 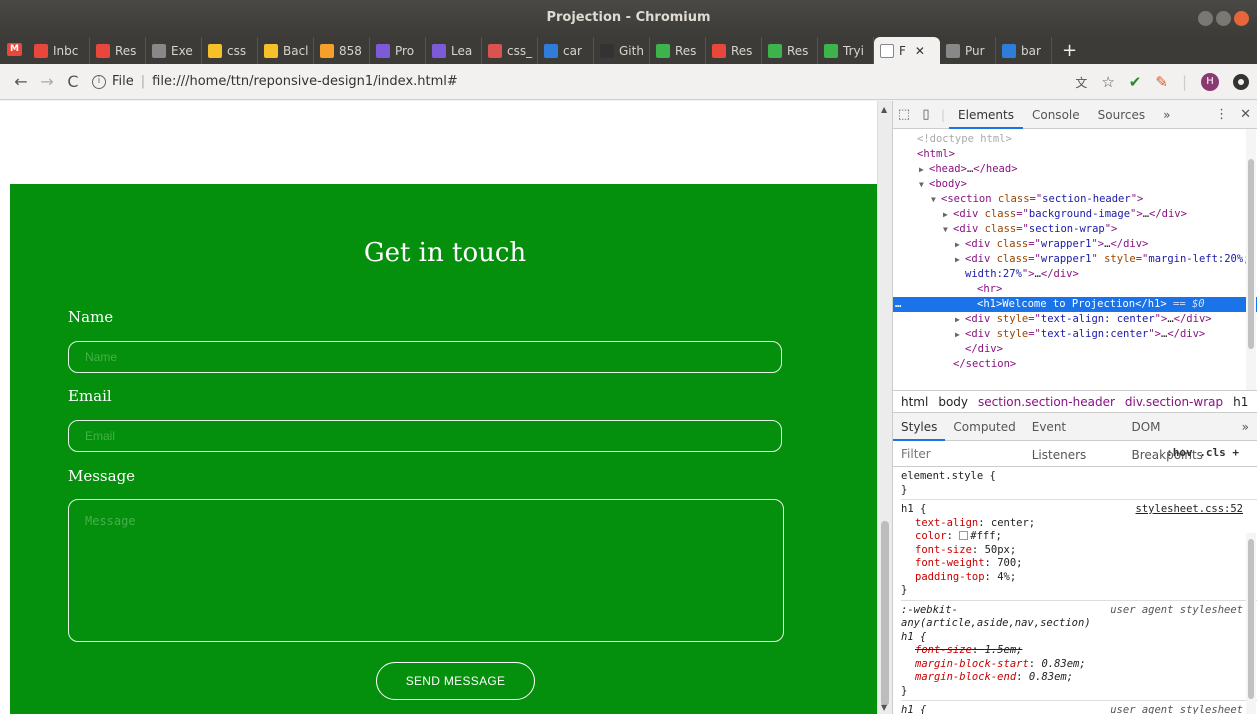 I want to click on dom-node: ▶ <div style="text-align:center">…</div>, so click(x=1075, y=334).